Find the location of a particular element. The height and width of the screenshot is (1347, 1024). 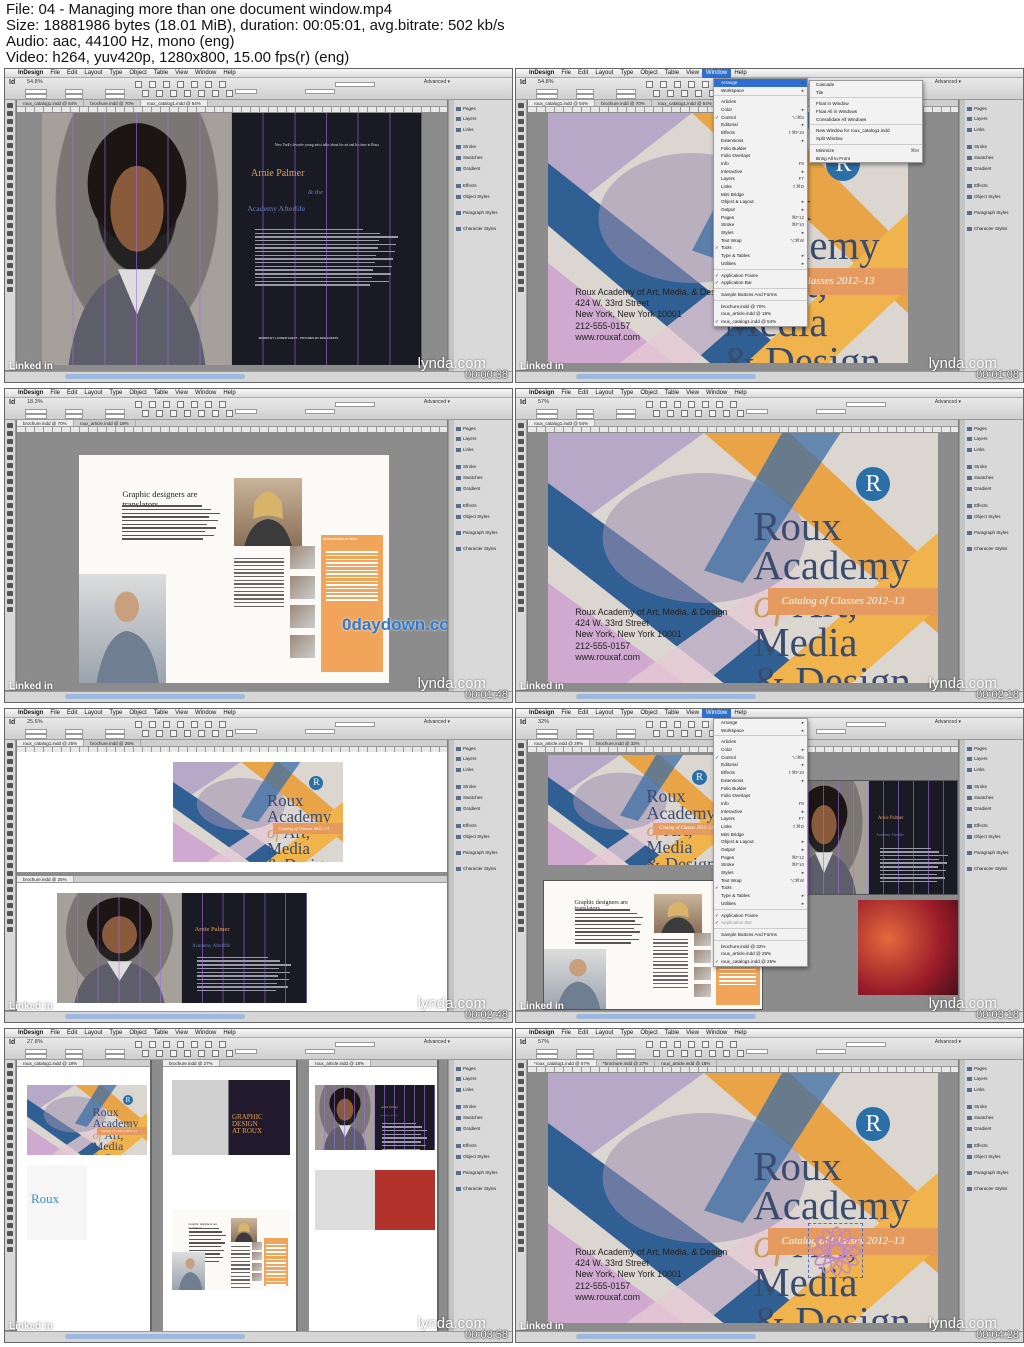

window-menu-item: brochure.indd @ 70% is located at coordinates (760, 307).